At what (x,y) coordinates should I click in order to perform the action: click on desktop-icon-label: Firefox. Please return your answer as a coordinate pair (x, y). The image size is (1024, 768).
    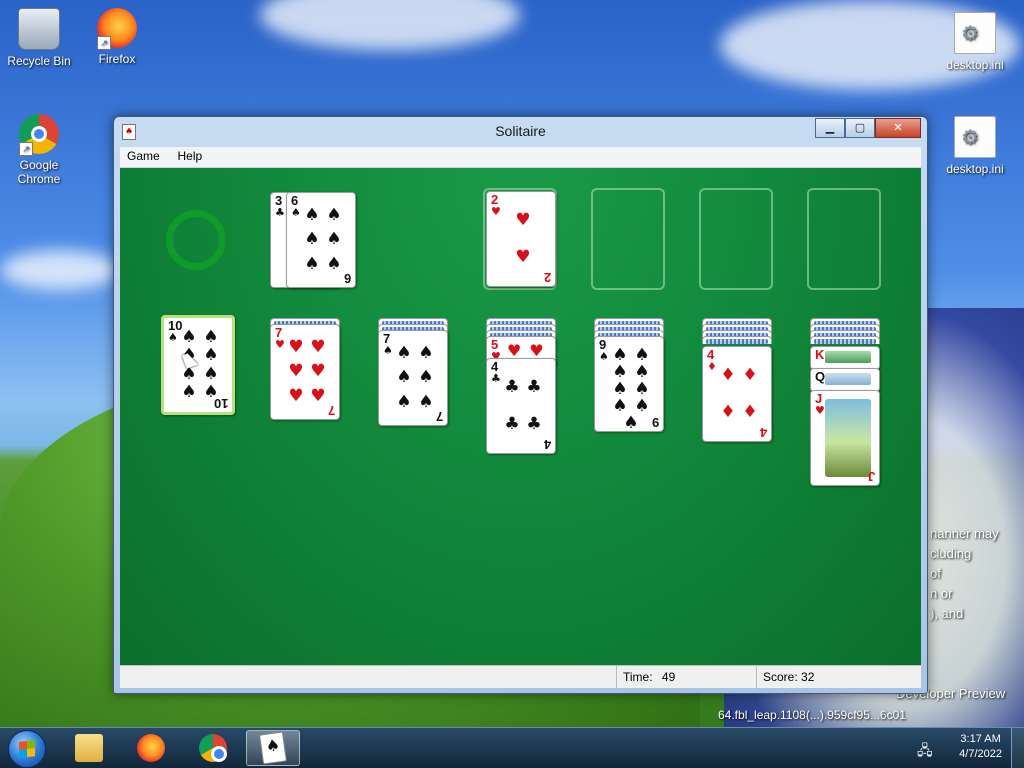
    Looking at the image, I should click on (117, 59).